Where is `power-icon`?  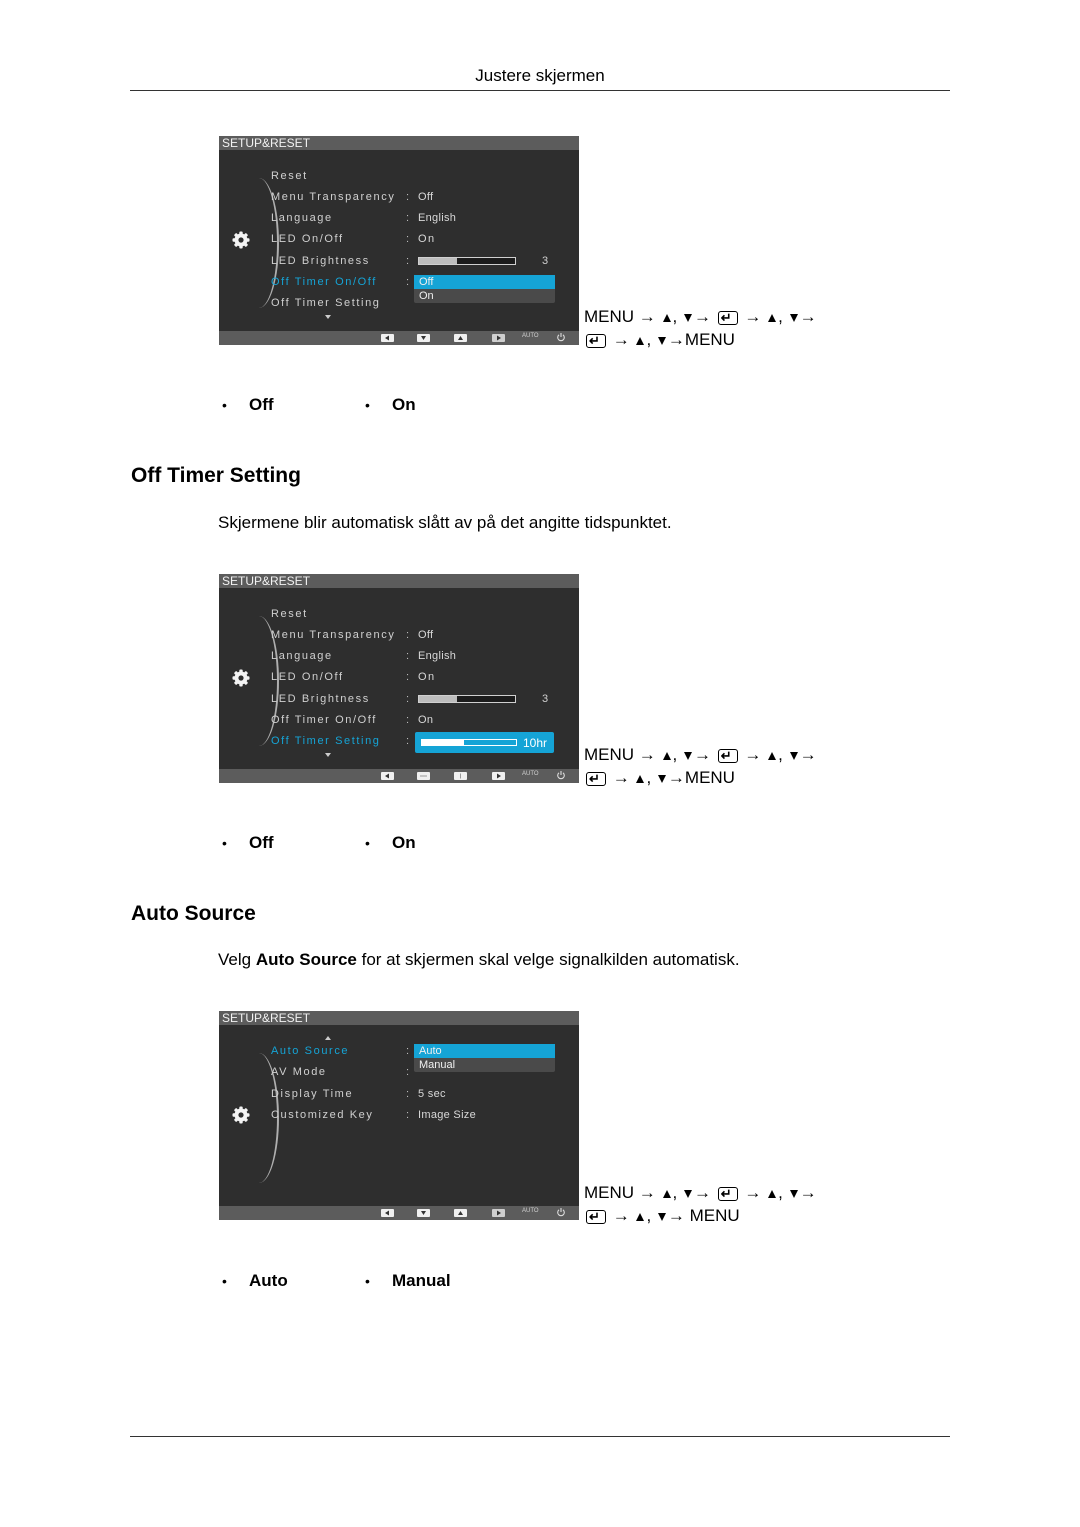
power-icon is located at coordinates (561, 337).